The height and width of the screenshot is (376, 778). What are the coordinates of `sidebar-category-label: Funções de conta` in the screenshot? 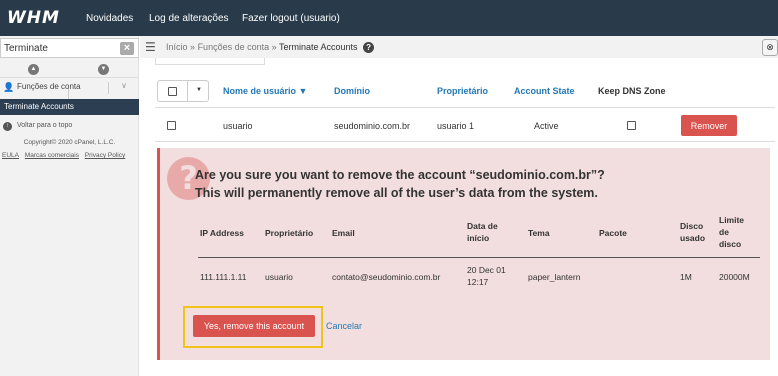 It's located at (49, 86).